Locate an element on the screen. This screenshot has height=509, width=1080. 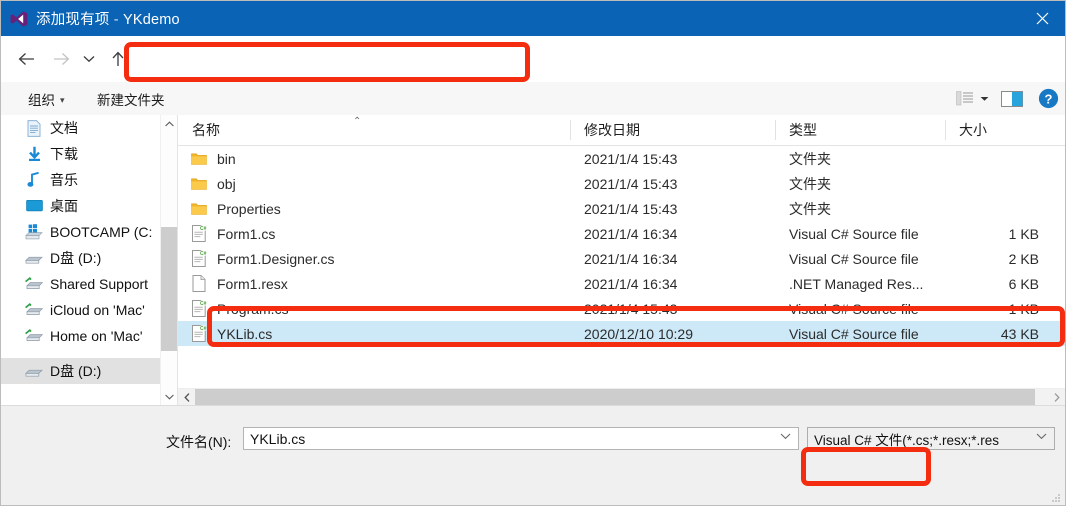
chevron-left-icon is located at coordinates (186, 397).